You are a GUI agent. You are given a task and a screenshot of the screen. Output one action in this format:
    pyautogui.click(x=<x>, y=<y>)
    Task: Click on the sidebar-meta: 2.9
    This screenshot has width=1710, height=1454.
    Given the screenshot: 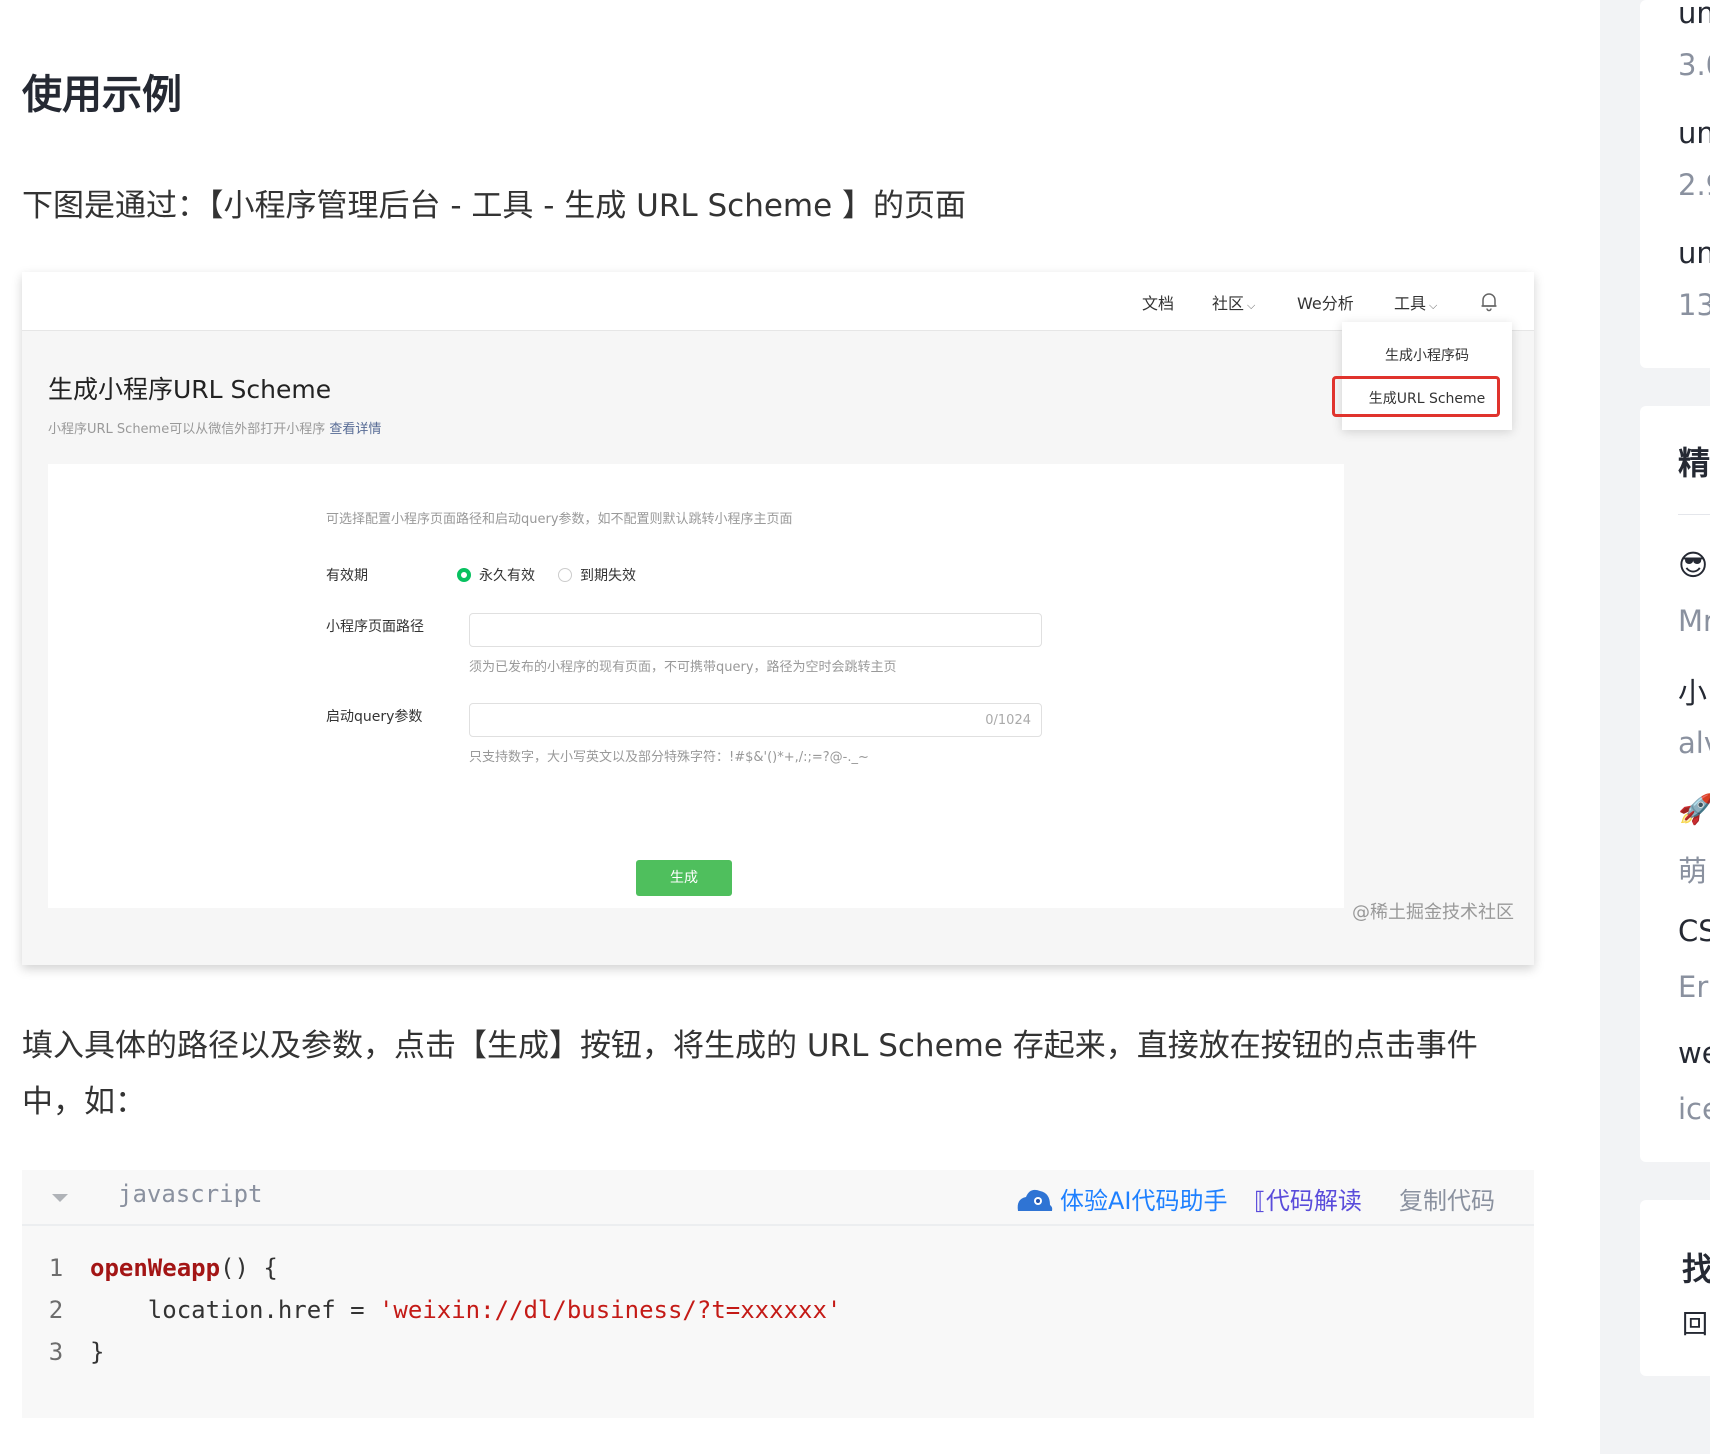 What is the action you would take?
    pyautogui.click(x=1694, y=185)
    